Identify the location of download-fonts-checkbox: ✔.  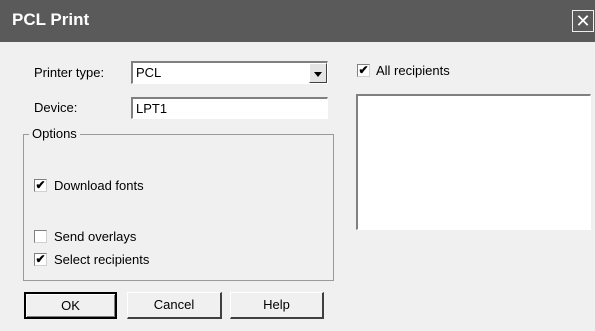
(40, 185).